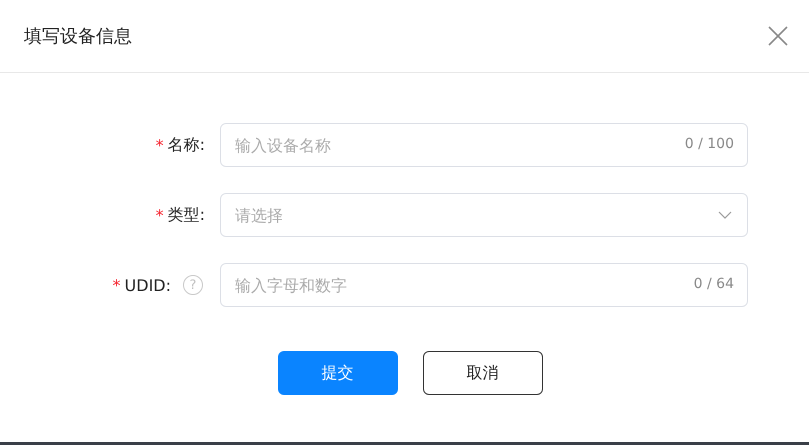 This screenshot has height=445, width=809. What do you see at coordinates (147, 285) in the screenshot?
I see `field-label: UDID:` at bounding box center [147, 285].